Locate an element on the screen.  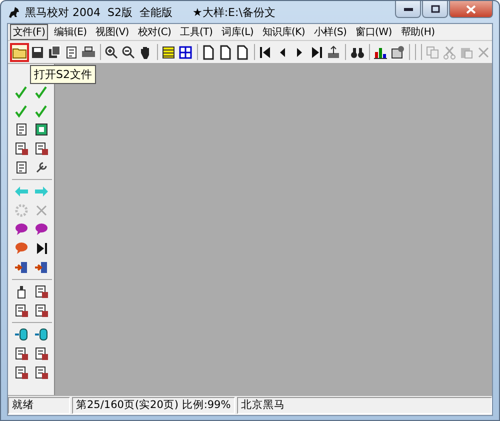
copy-icon is located at coordinates (432, 52).